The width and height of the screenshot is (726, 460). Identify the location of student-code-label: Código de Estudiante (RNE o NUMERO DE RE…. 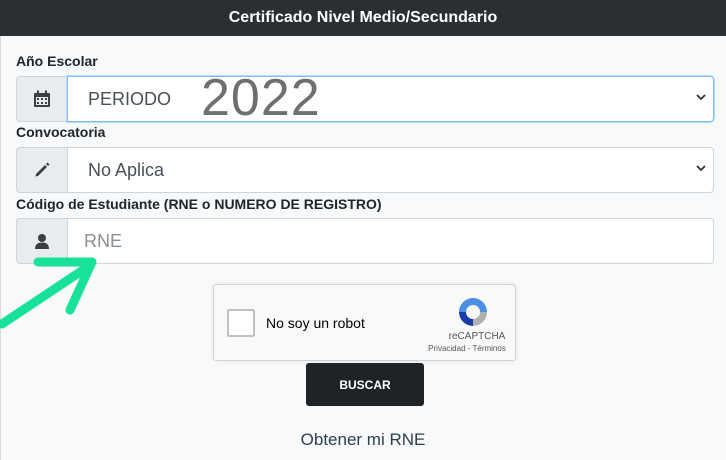
(199, 204).